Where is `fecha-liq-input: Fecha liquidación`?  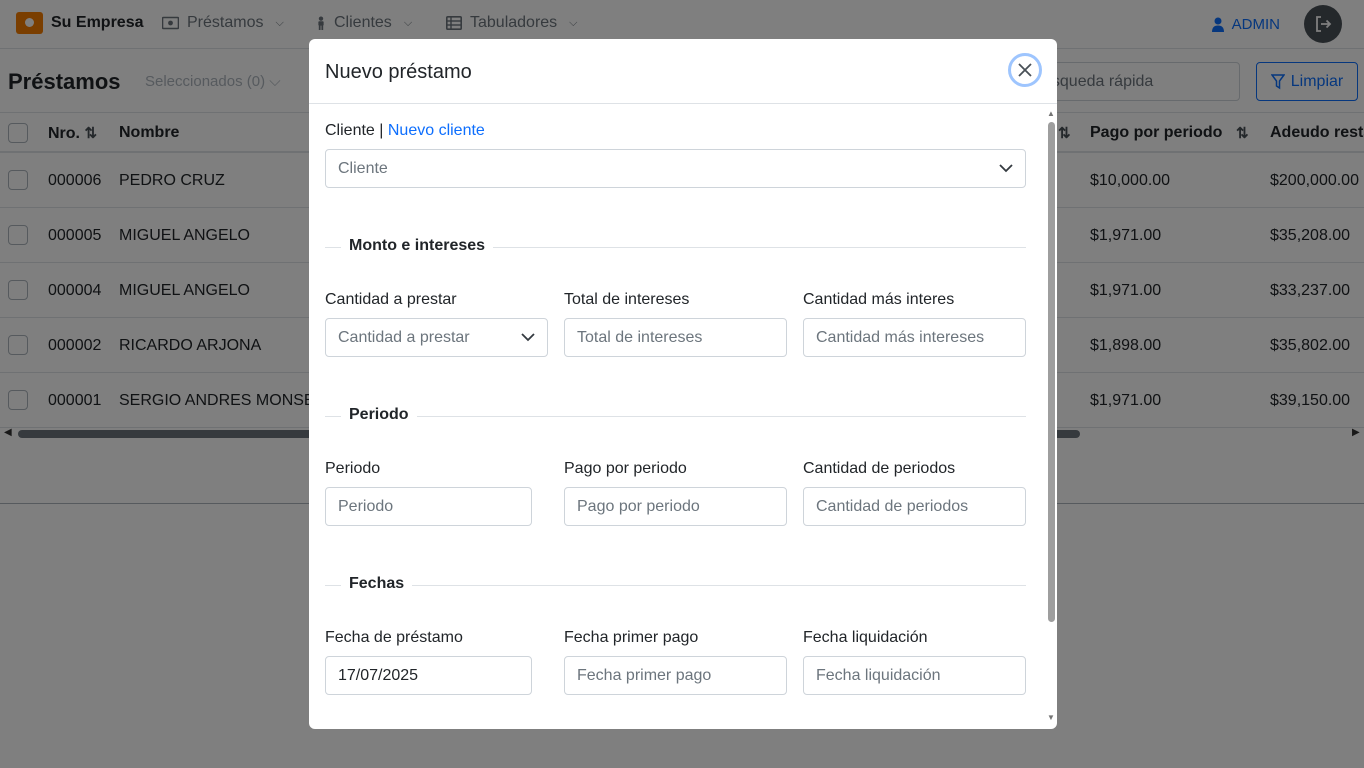 fecha-liq-input: Fecha liquidación is located at coordinates (914, 675).